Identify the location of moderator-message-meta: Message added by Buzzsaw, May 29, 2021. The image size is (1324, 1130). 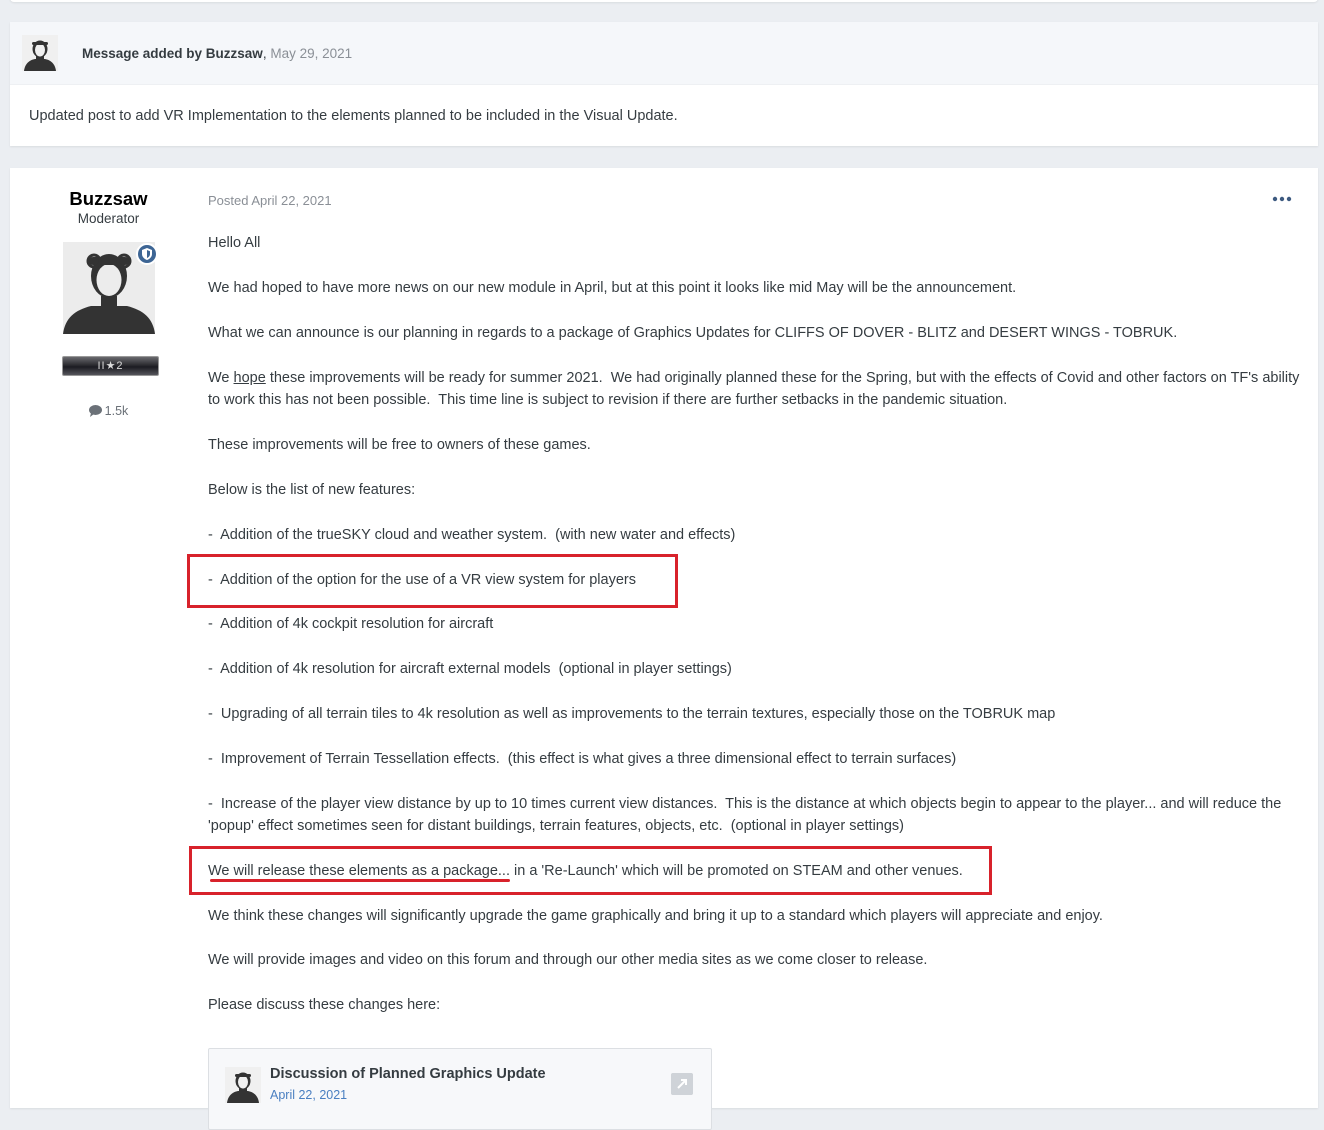
(217, 53).